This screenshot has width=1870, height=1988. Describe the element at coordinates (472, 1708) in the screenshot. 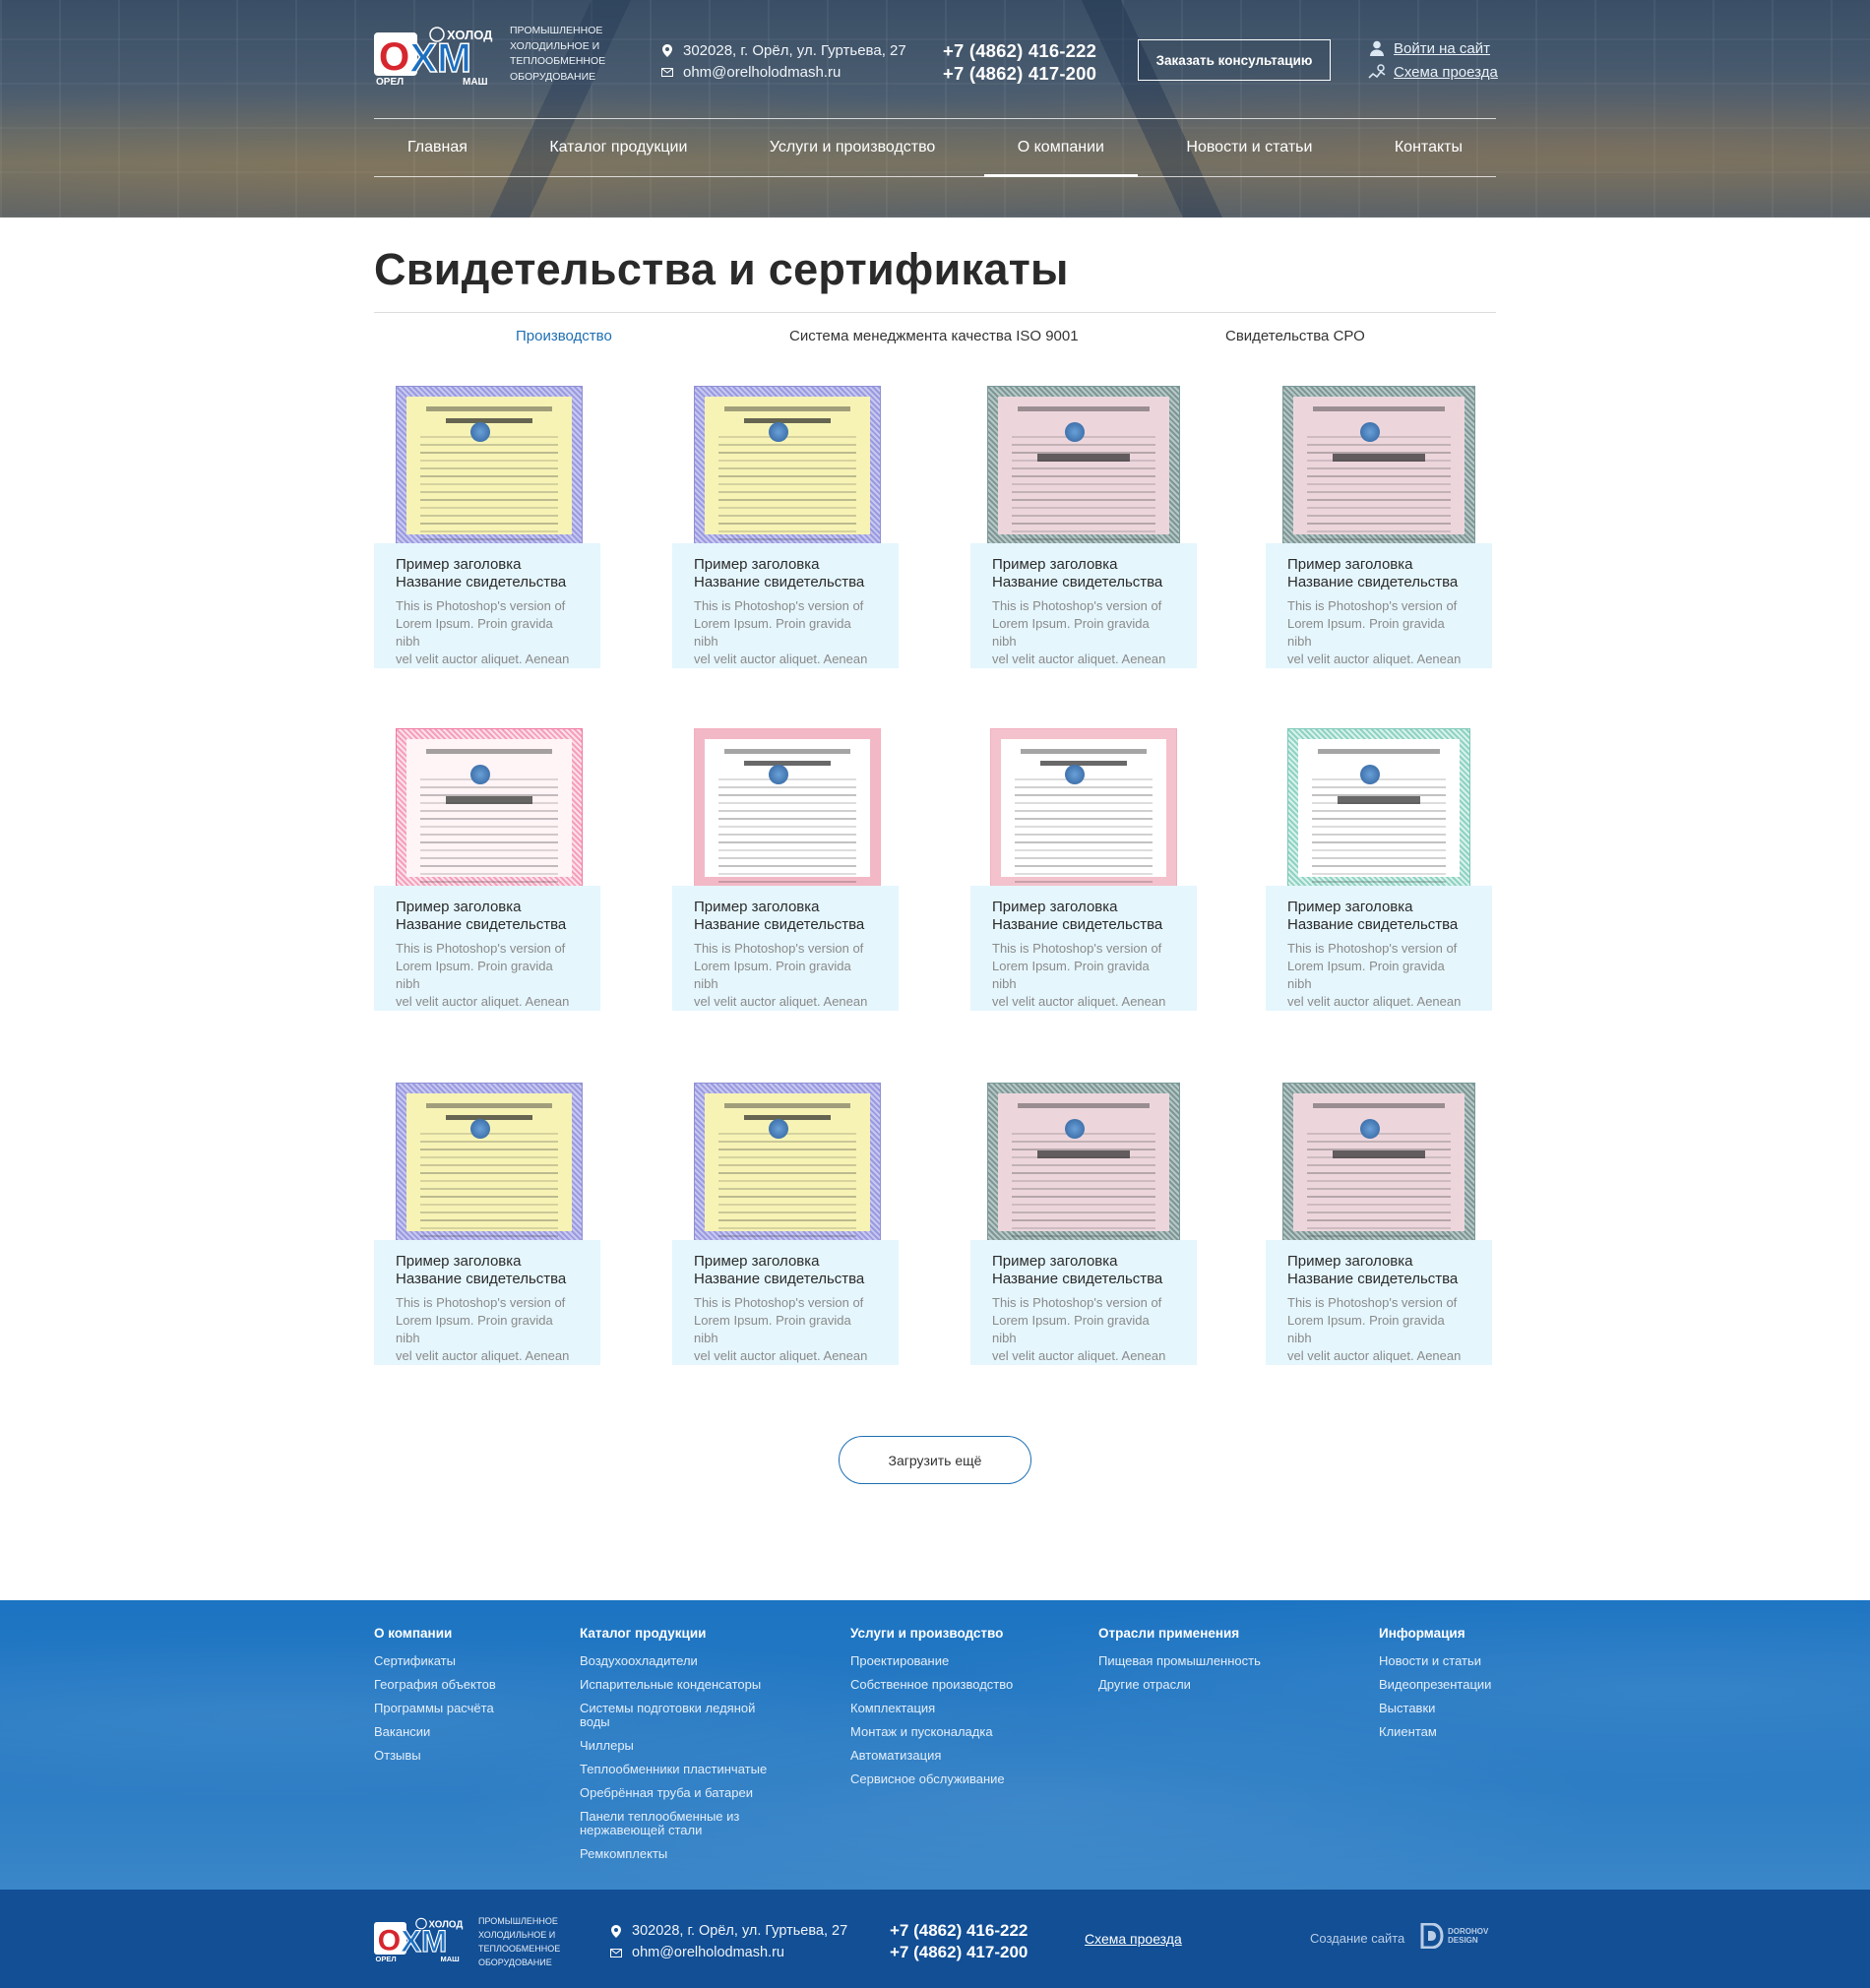

I see `footer-link: Программы расчёта` at that location.